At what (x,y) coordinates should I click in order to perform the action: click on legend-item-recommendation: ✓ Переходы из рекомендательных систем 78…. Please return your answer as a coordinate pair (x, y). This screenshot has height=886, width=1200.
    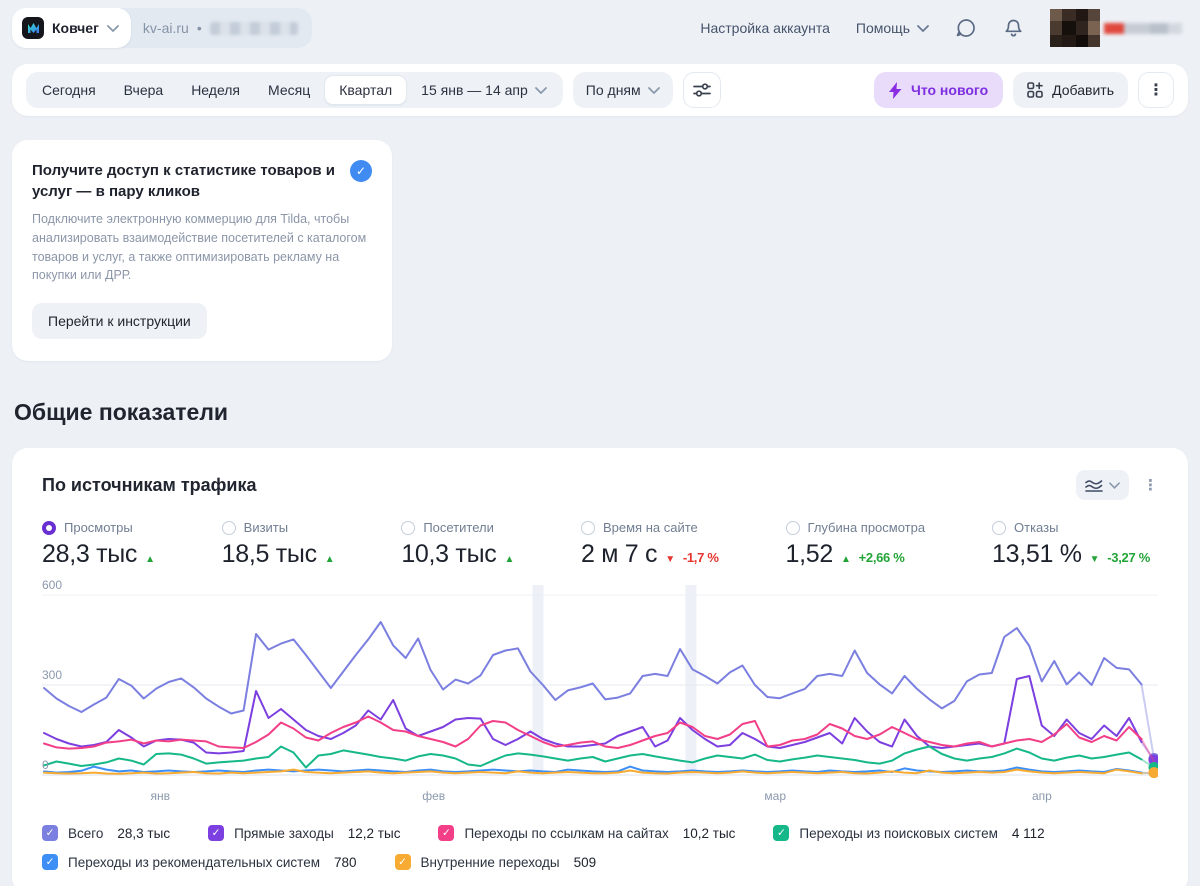
    Looking at the image, I should click on (199, 862).